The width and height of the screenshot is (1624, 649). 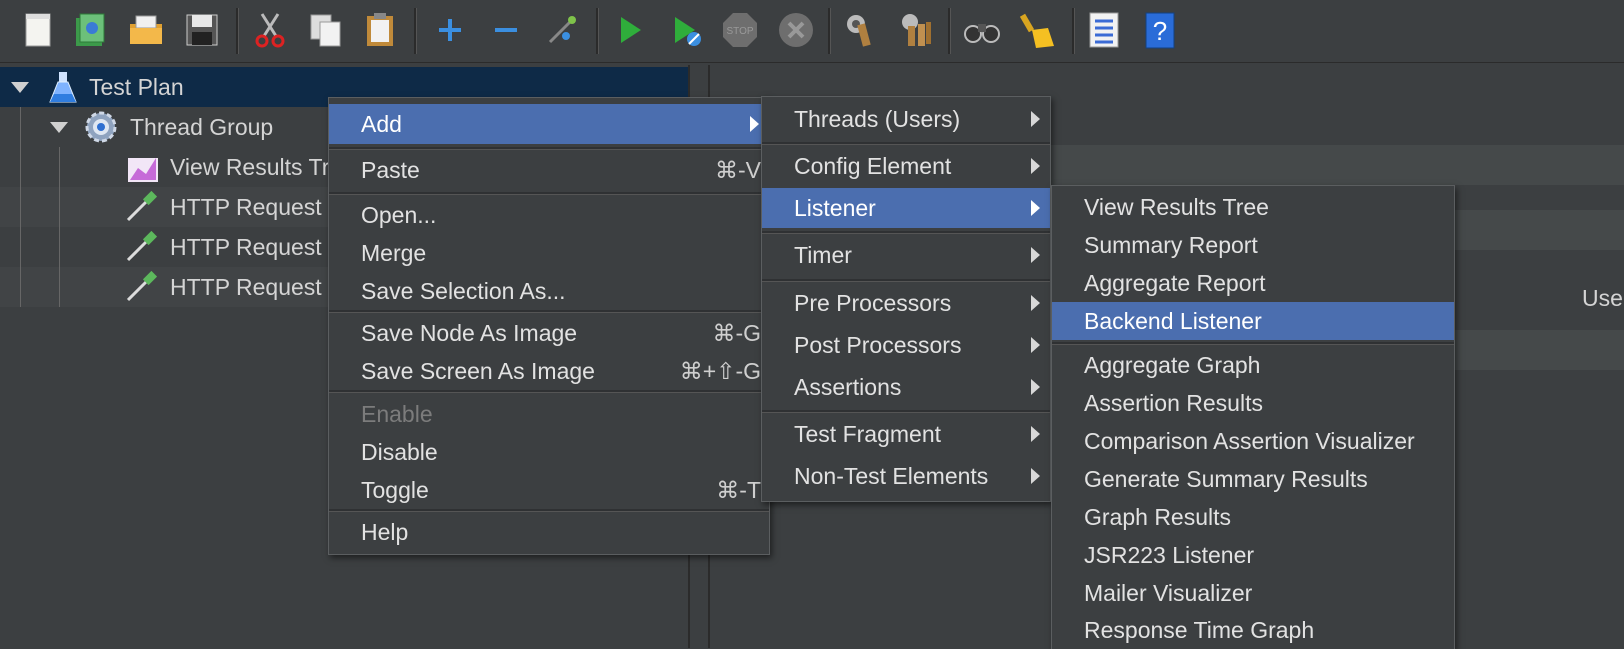 What do you see at coordinates (478, 370) in the screenshot?
I see `menu-label: Save Screen As Image` at bounding box center [478, 370].